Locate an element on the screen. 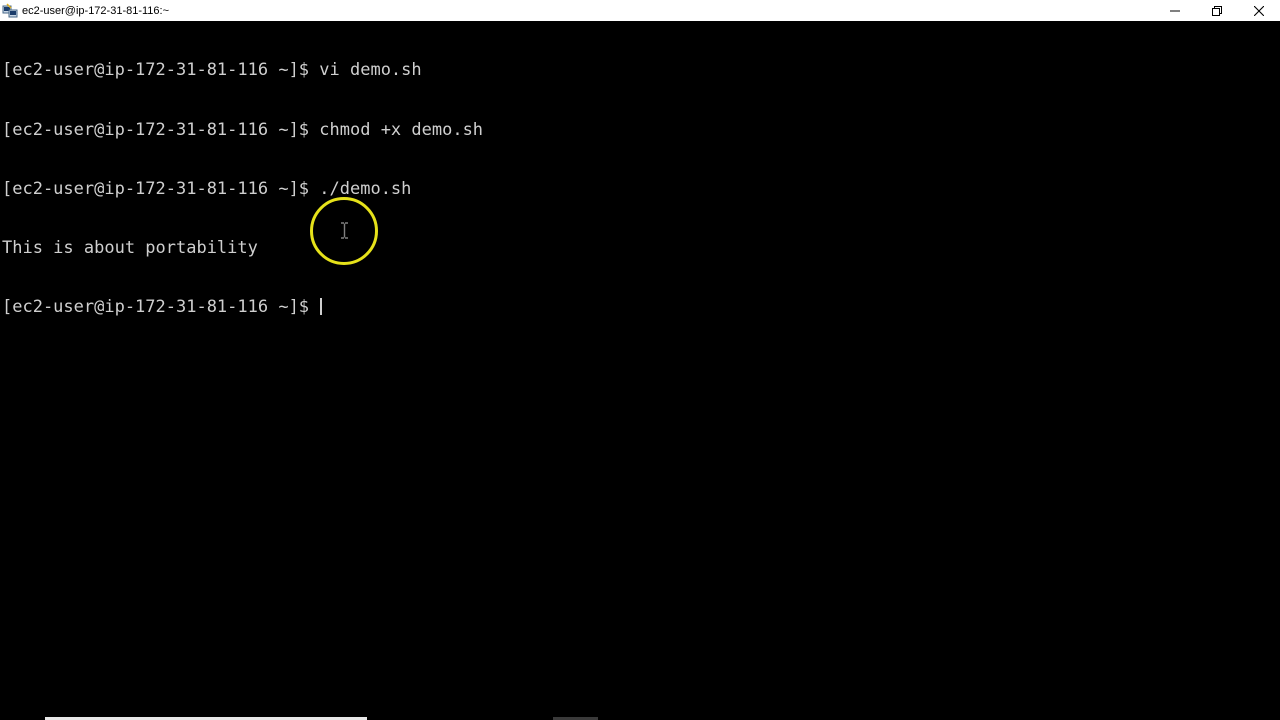  restore-icon is located at coordinates (1217, 10).